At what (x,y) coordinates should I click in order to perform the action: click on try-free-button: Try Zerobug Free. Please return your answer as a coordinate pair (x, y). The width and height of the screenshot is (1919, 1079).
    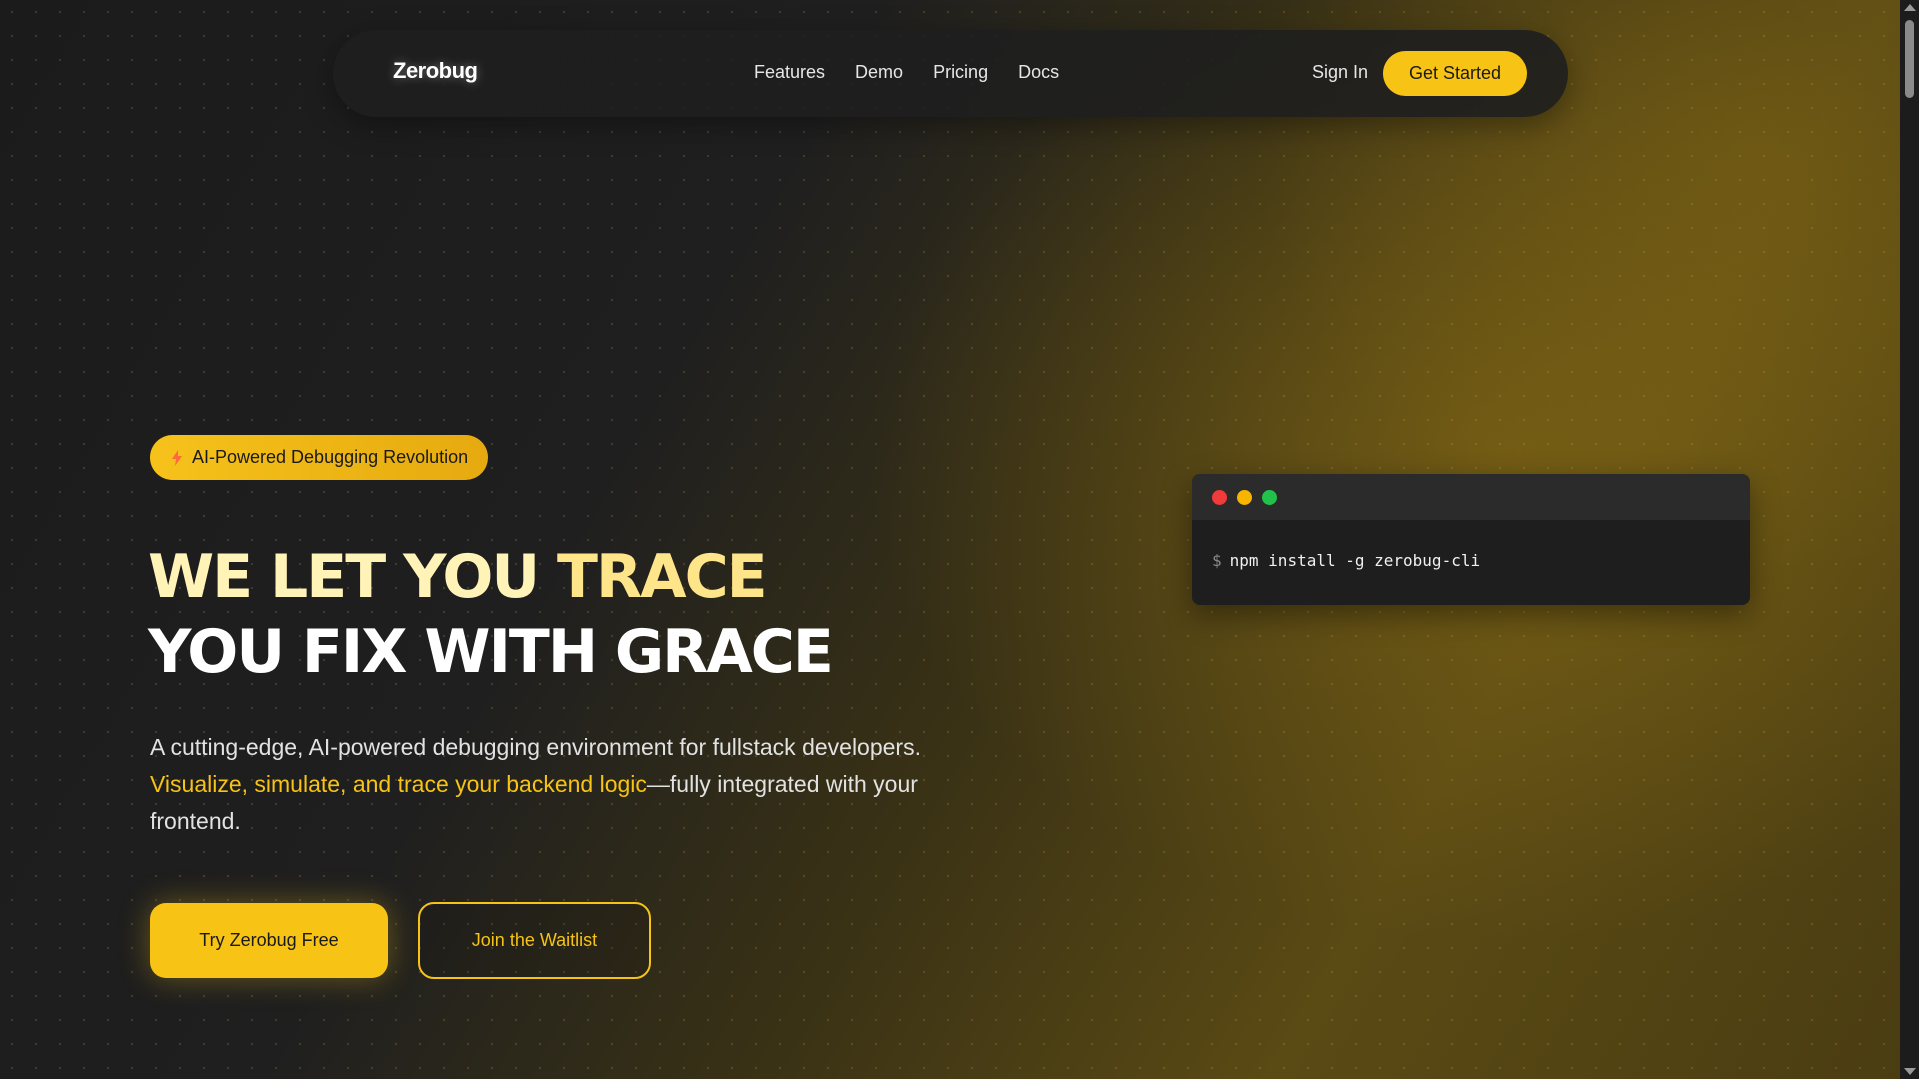
    Looking at the image, I should click on (269, 940).